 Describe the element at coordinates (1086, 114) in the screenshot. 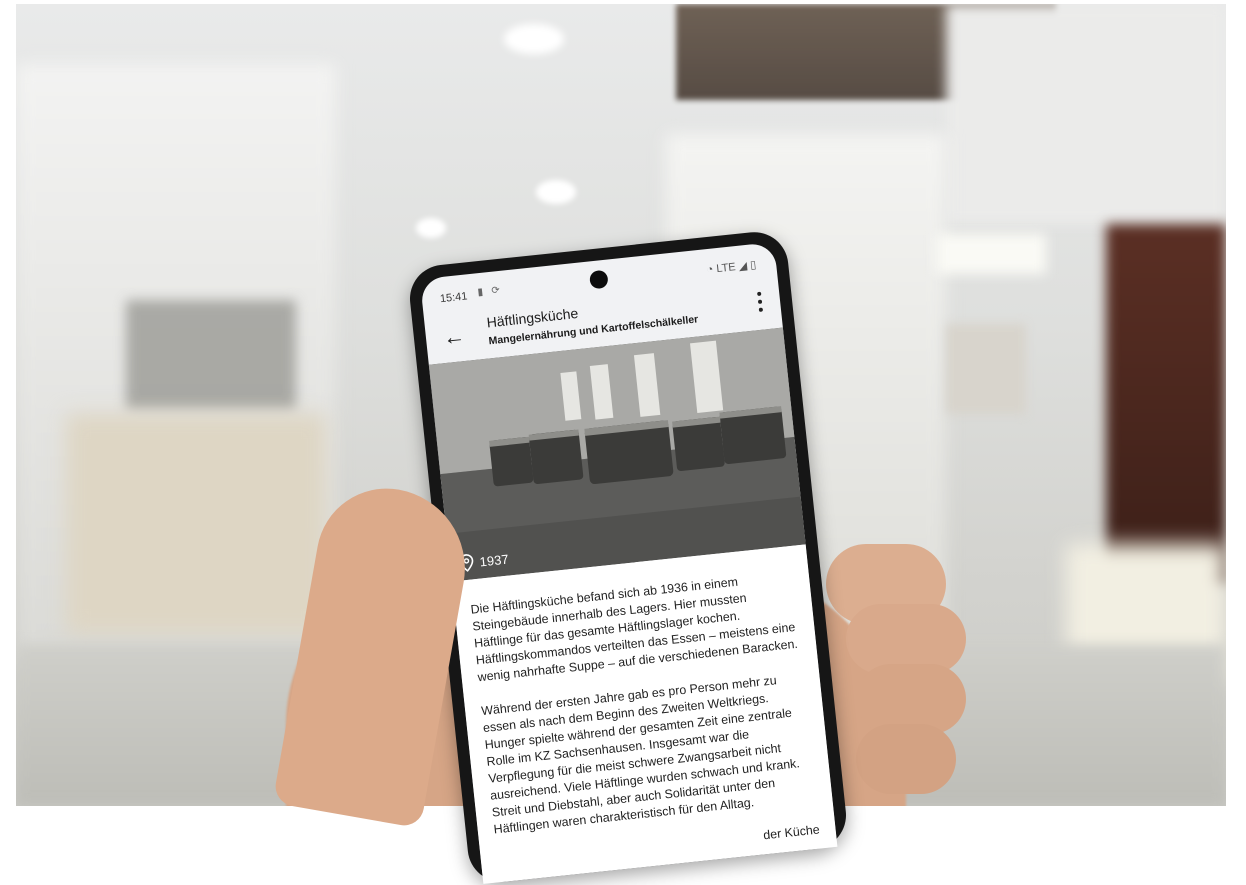

I see `ceiling-panel` at that location.